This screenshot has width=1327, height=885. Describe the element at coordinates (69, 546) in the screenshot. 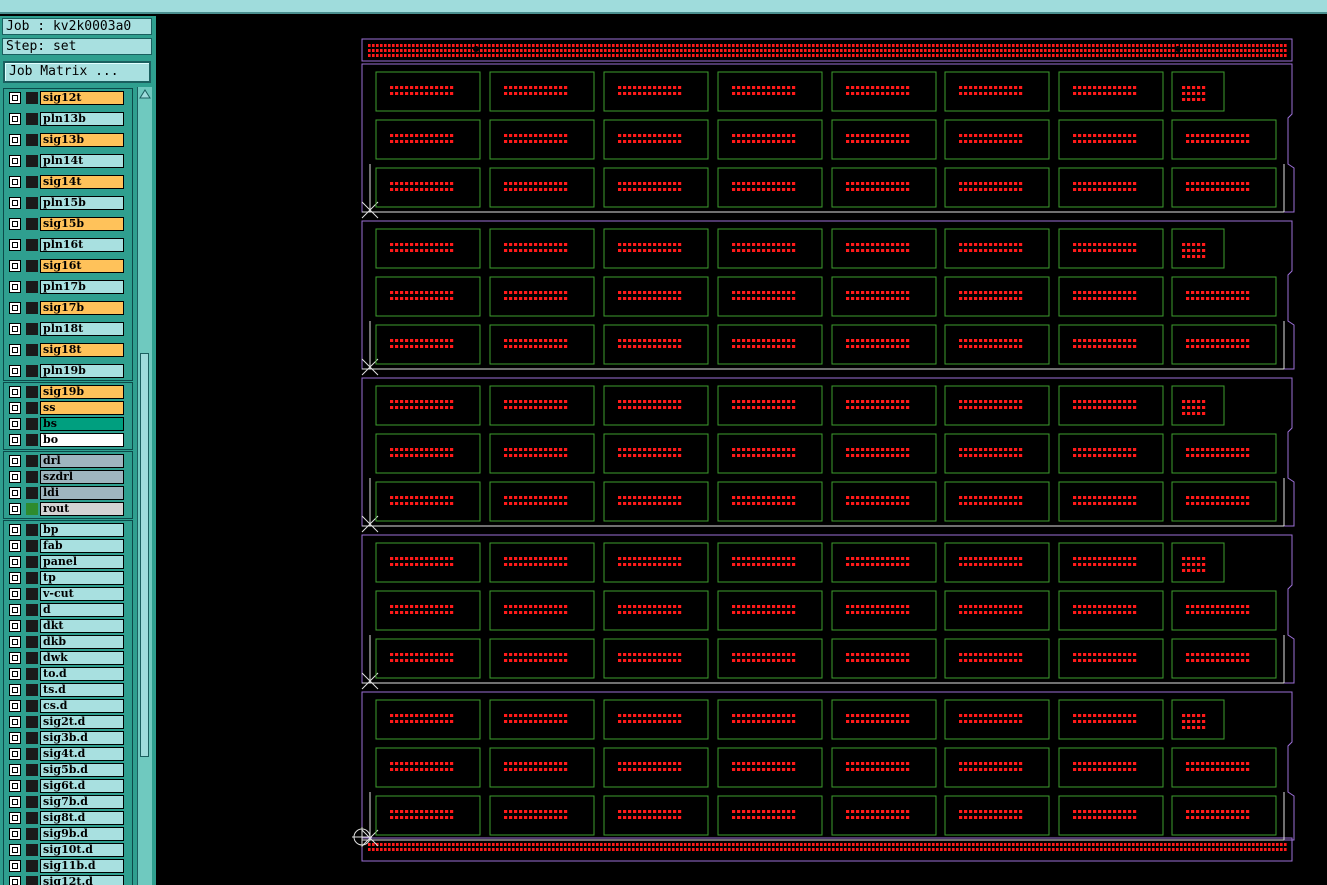

I see `layer-row: fab` at that location.